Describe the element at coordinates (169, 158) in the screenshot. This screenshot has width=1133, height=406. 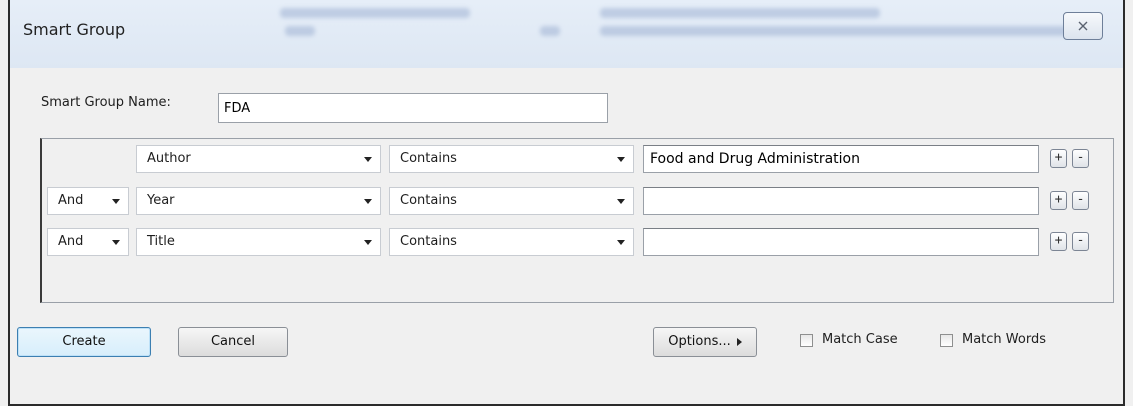
I see `field-value: Author` at that location.